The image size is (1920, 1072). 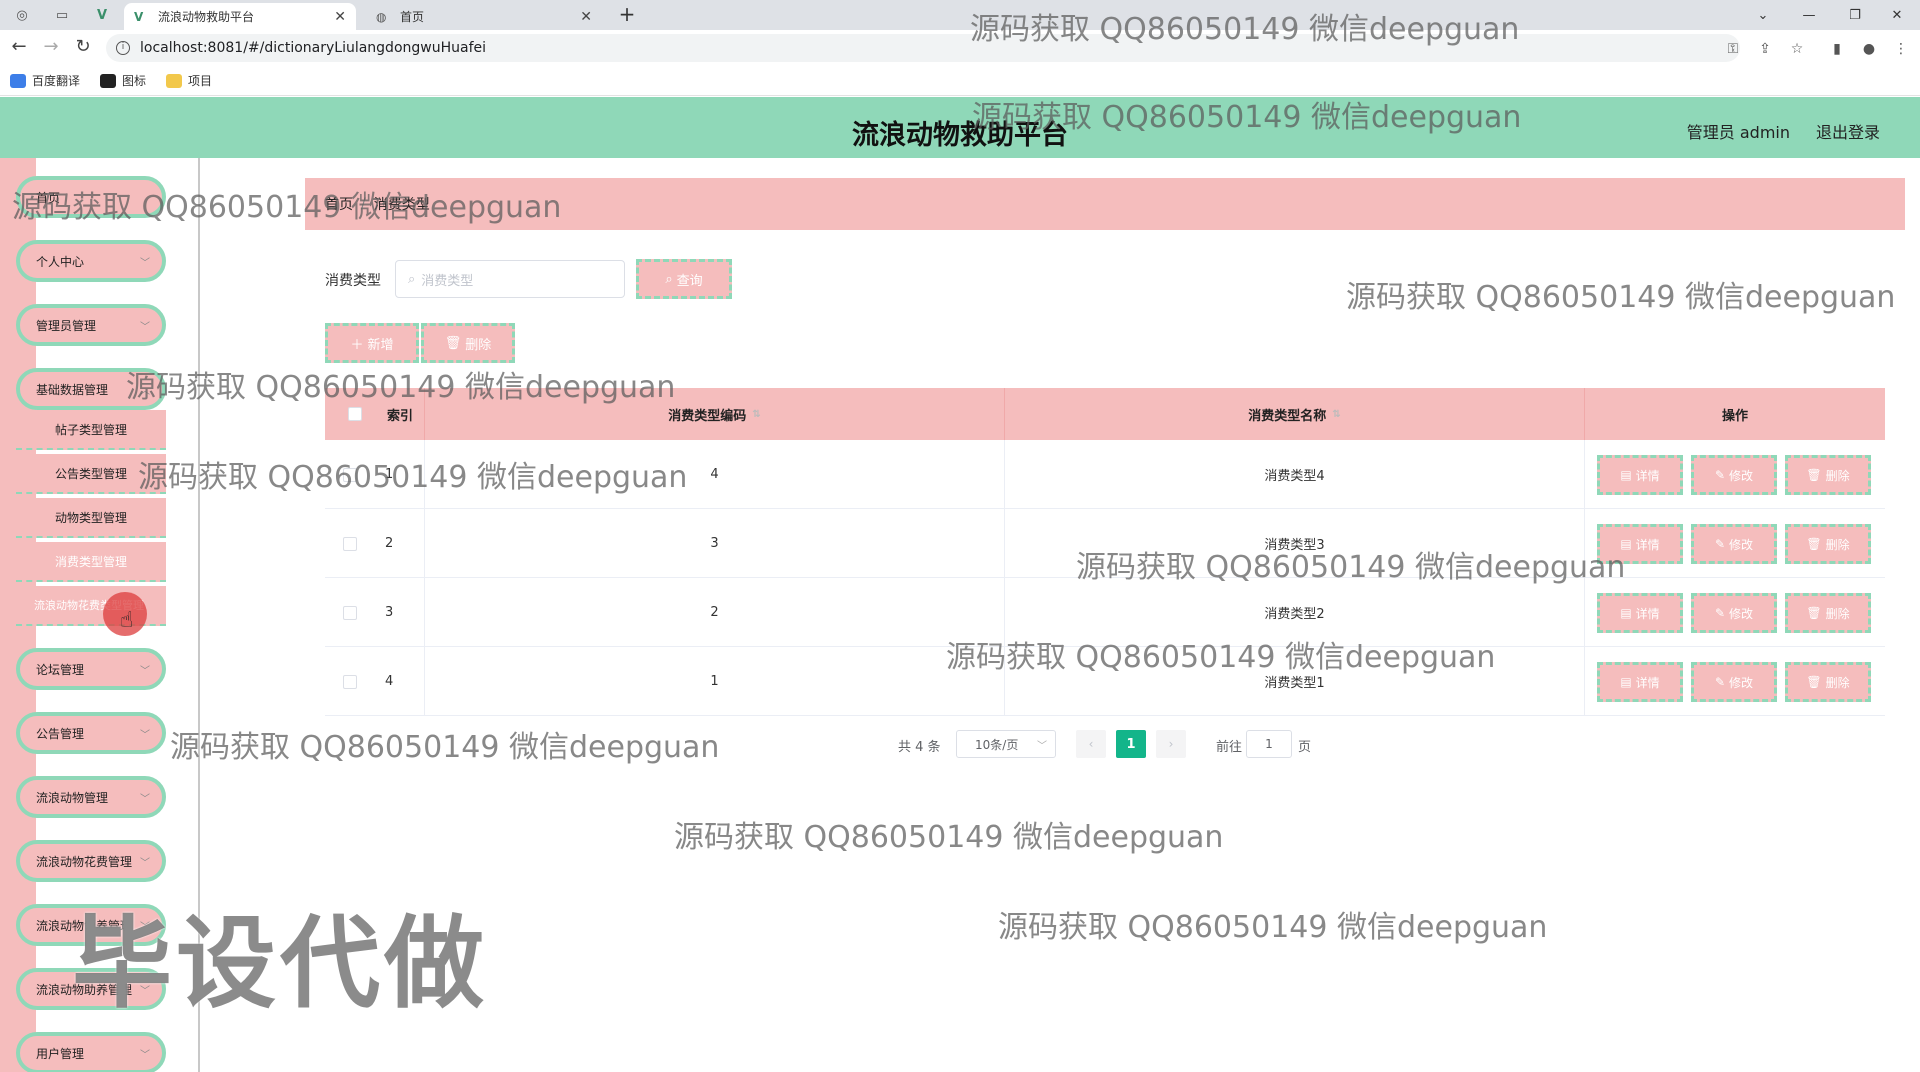 I want to click on bookmark-item: 图标, so click(x=123, y=80).